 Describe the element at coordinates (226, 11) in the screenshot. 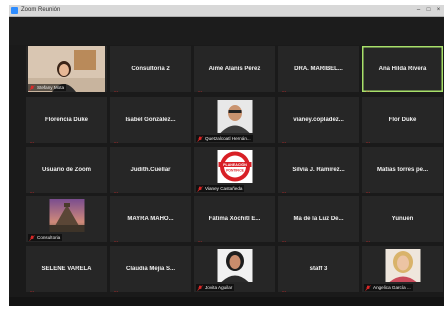

I see `title-bar: Zoom Reunión – □ ×` at that location.